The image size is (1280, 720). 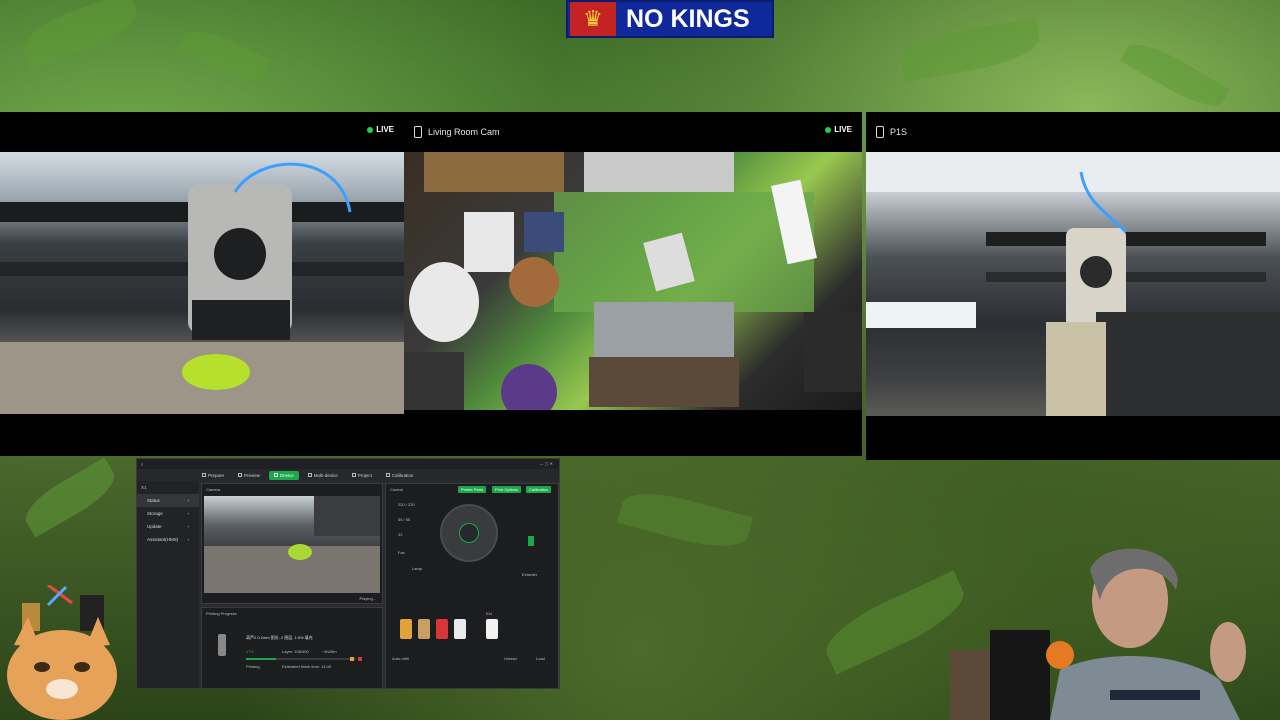 I want to click on camera-header: Living Room Cam LIVE, so click(x=633, y=132).